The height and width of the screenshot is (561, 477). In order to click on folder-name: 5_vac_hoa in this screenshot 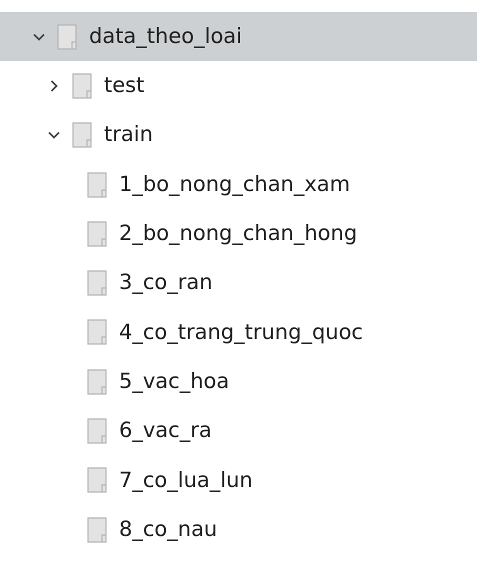, I will do `click(174, 381)`.